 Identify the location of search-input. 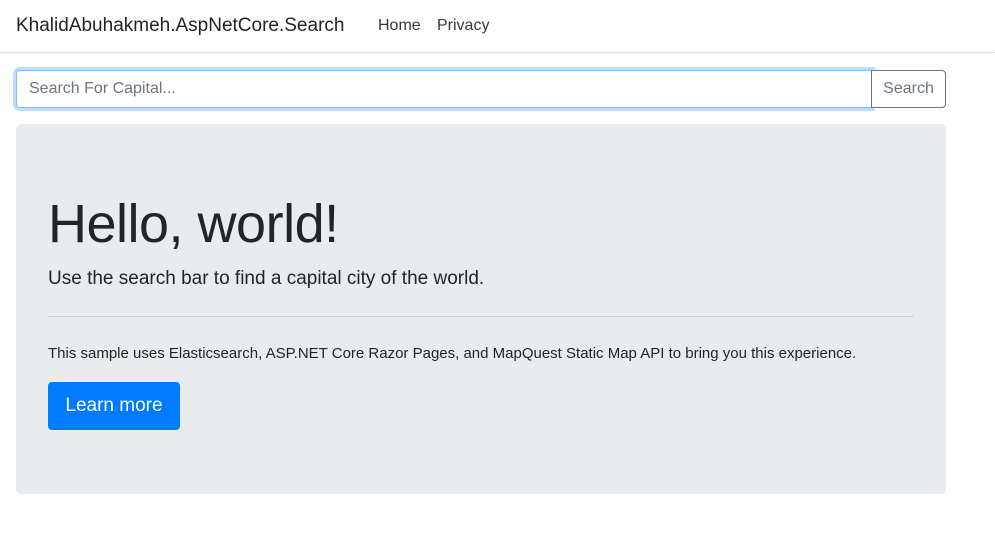
(444, 89).